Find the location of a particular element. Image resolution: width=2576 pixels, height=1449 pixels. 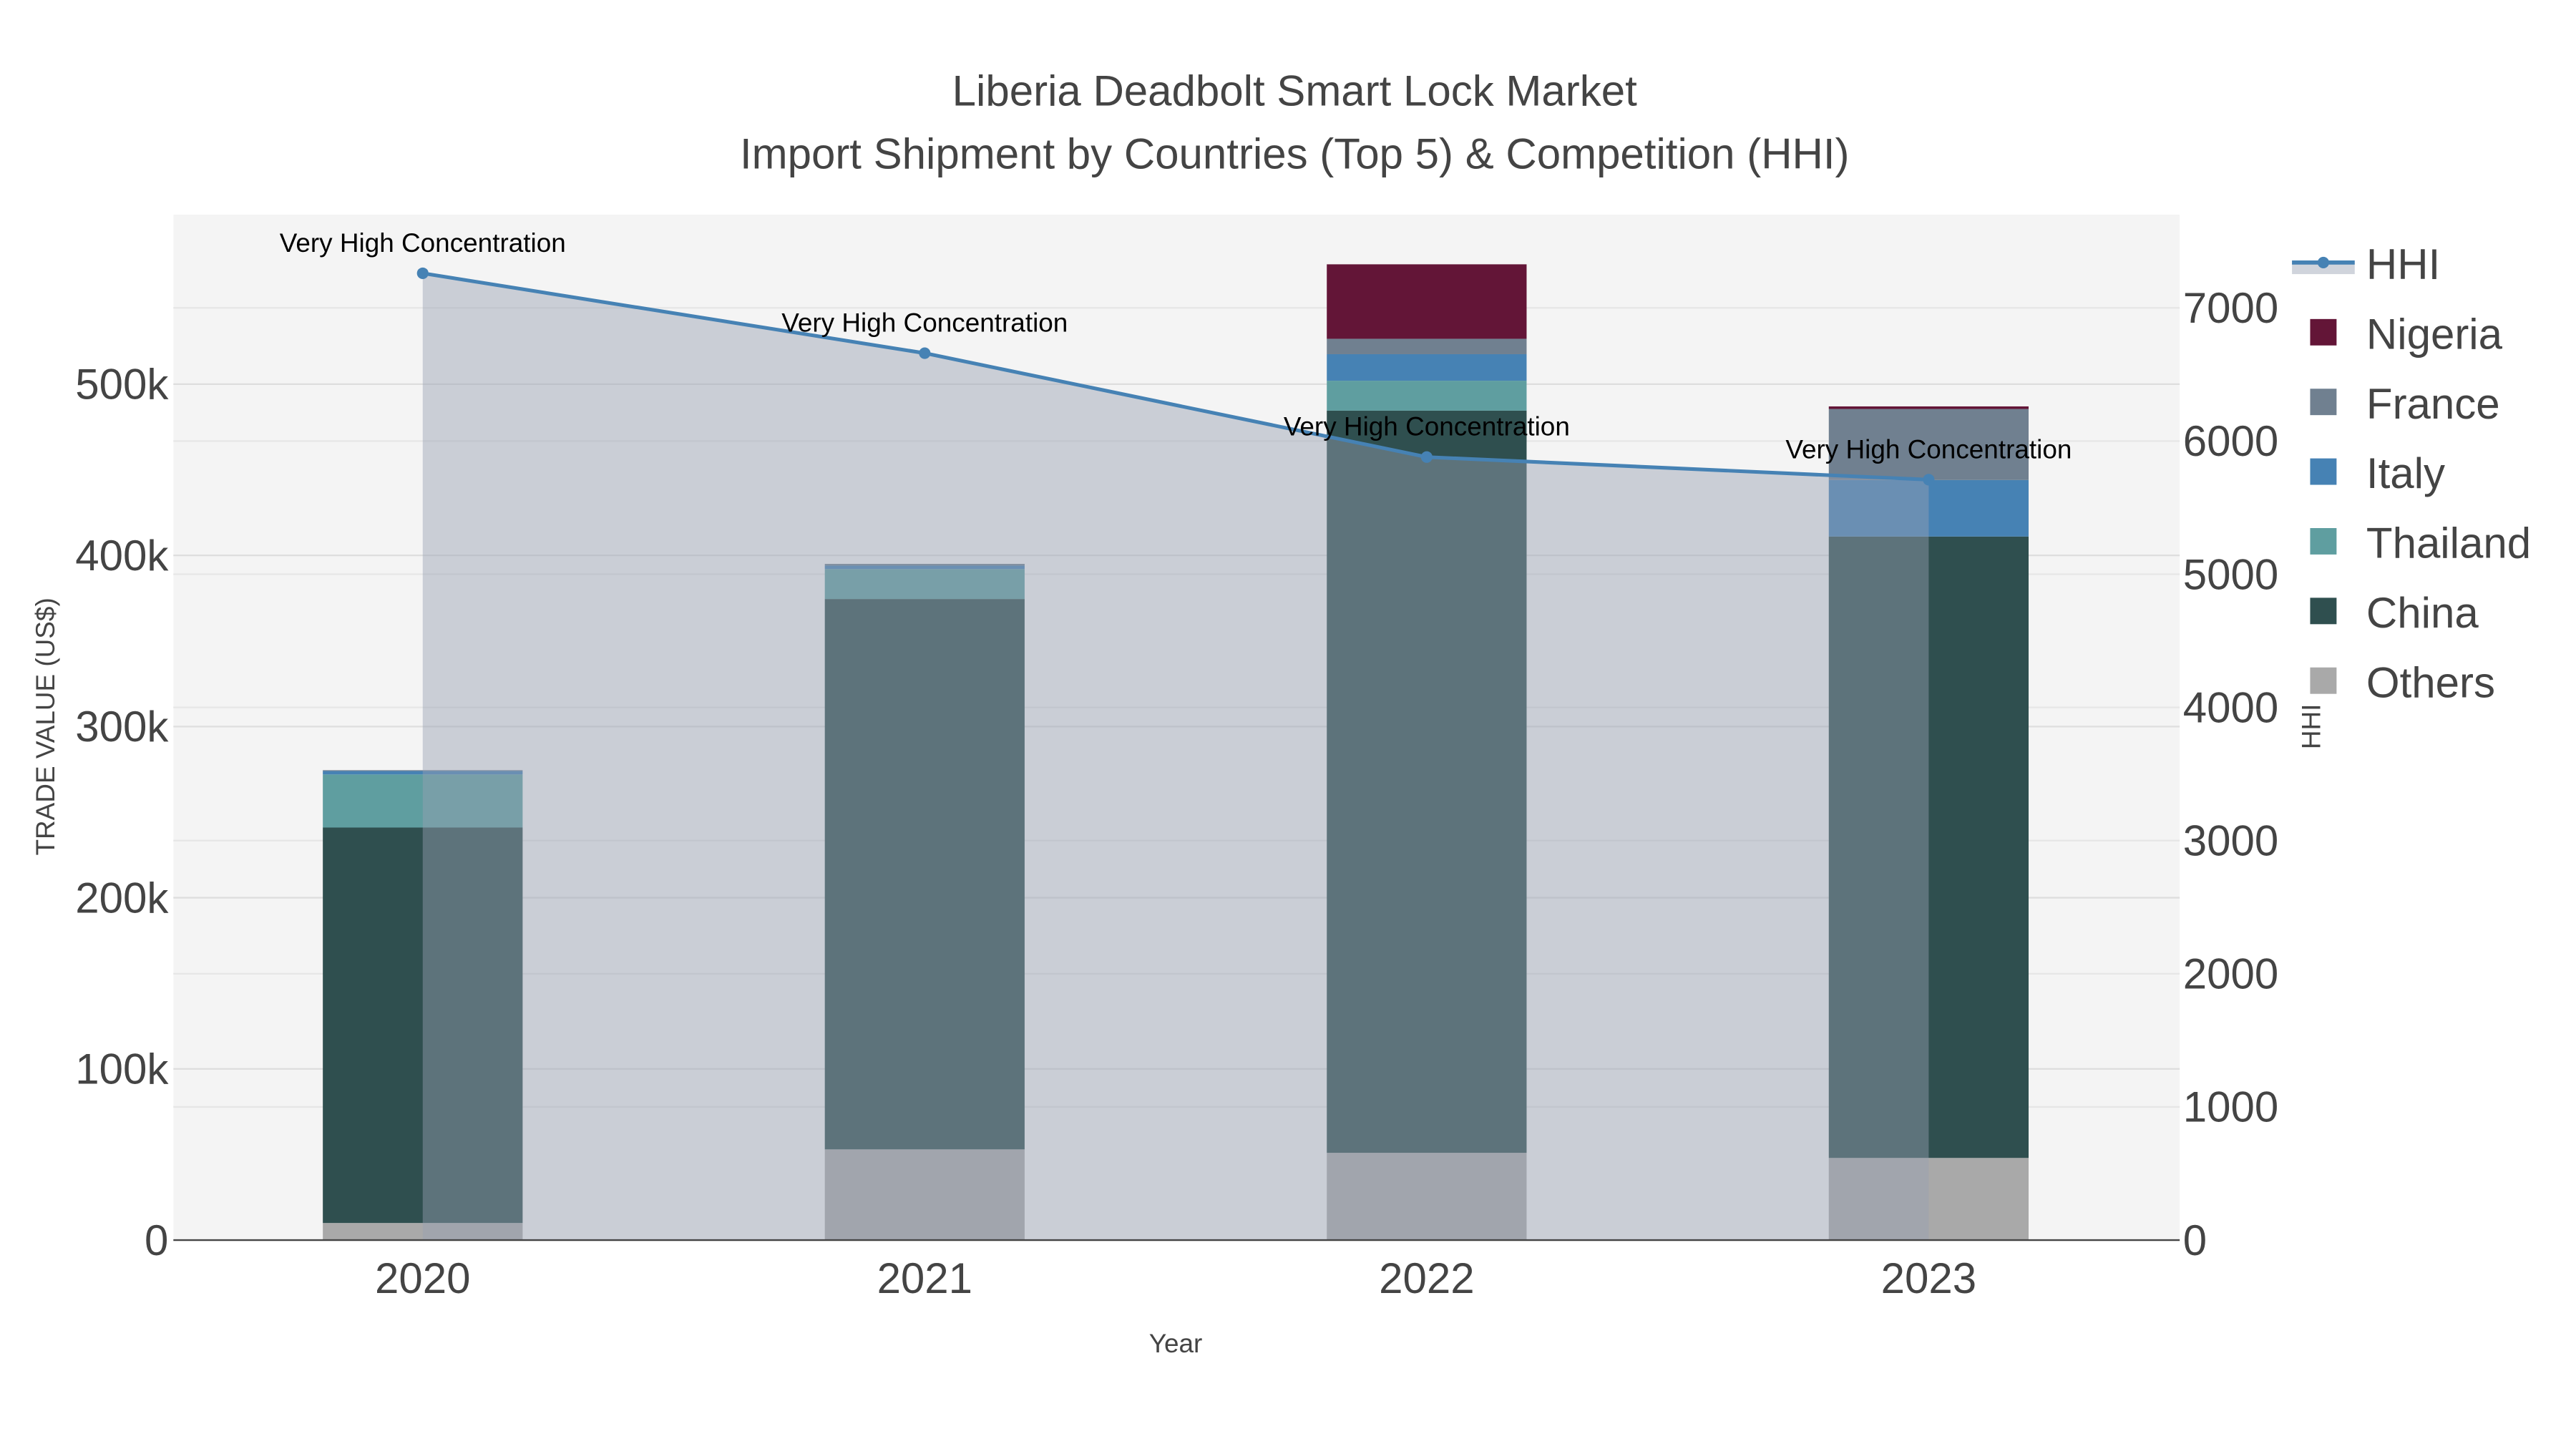

legend-label-nigeria: Nigeria is located at coordinates (2434, 334).